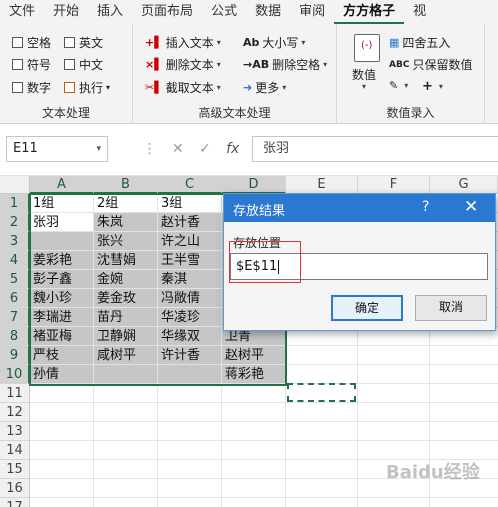 The height and width of the screenshot is (507, 498). Describe the element at coordinates (25, 148) in the screenshot. I see `name-box-value: E11` at that location.